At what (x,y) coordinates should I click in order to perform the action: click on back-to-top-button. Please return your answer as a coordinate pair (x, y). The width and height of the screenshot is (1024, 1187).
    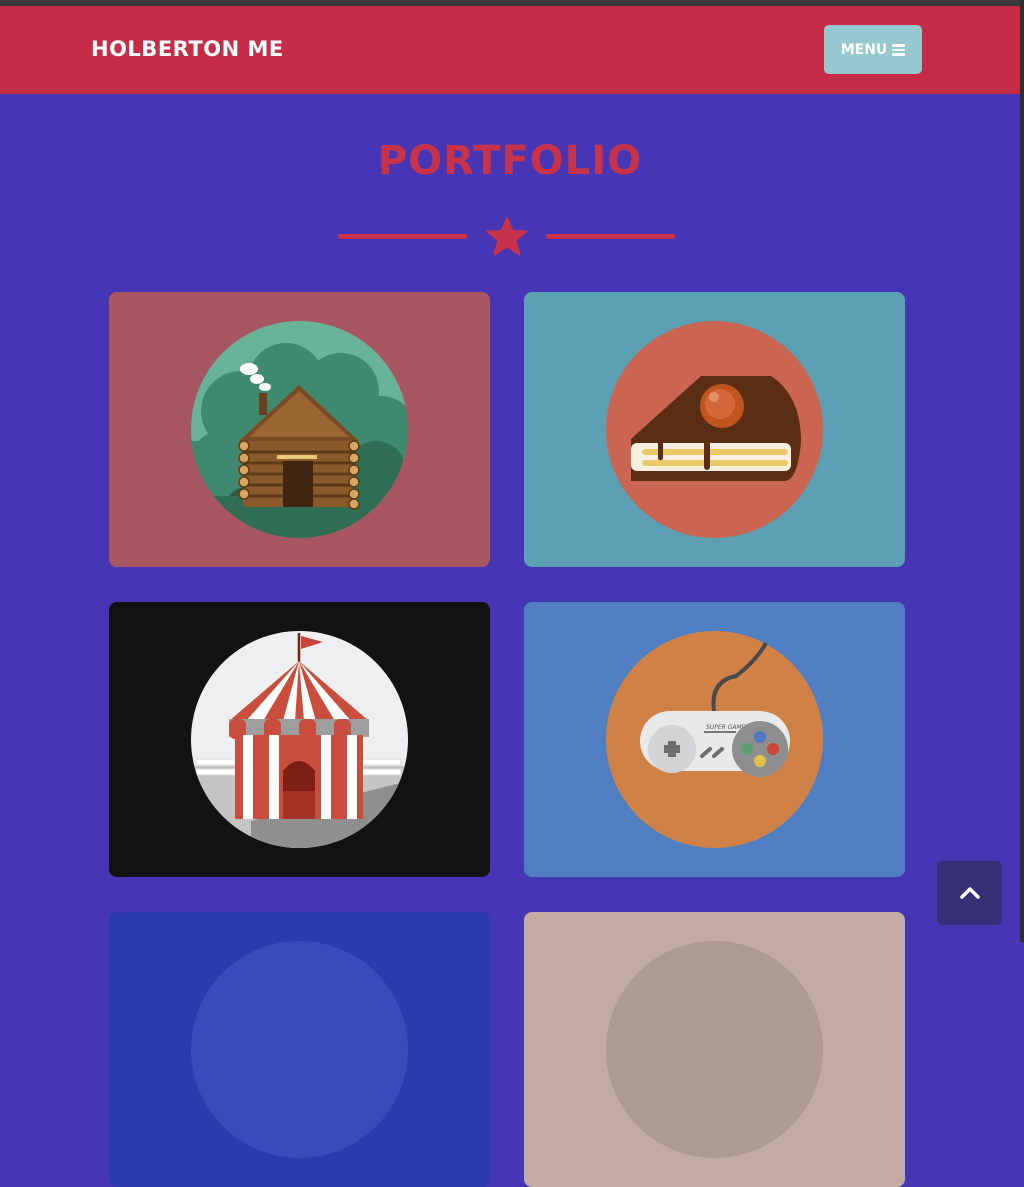
    Looking at the image, I should click on (969, 893).